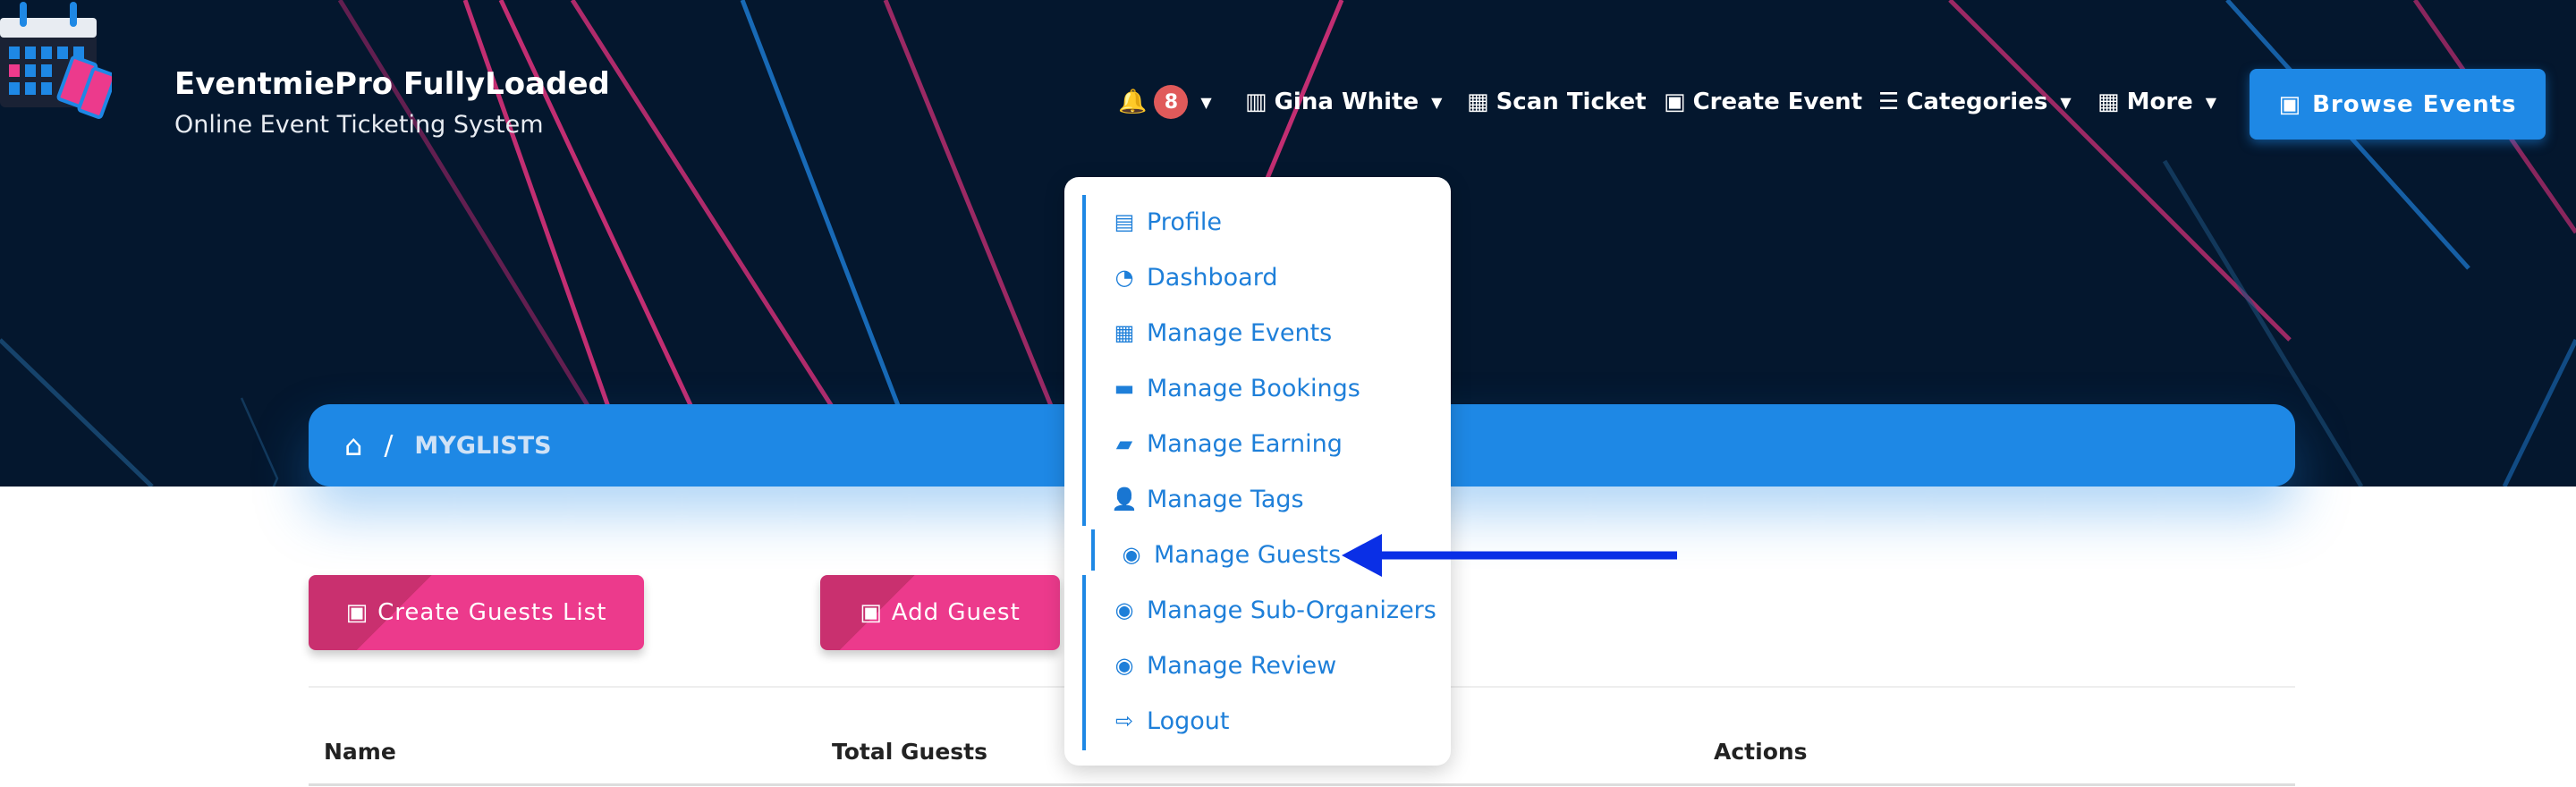  I want to click on annotation-arrow, so click(1509, 555).